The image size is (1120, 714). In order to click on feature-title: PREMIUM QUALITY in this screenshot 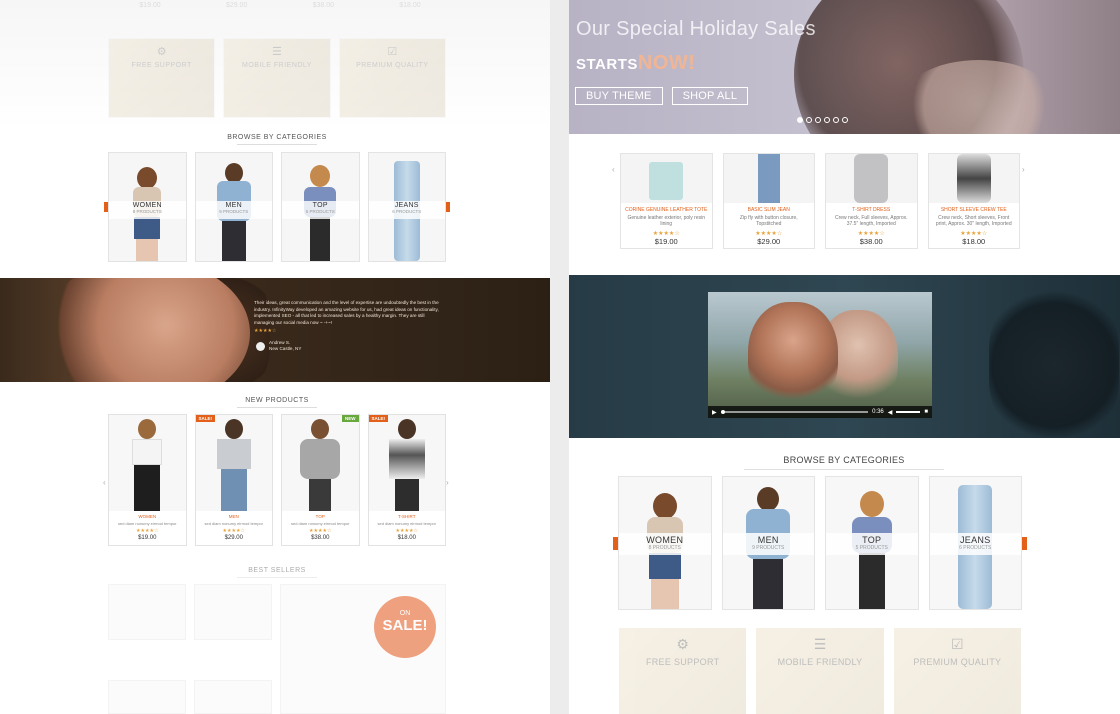, I will do `click(392, 65)`.